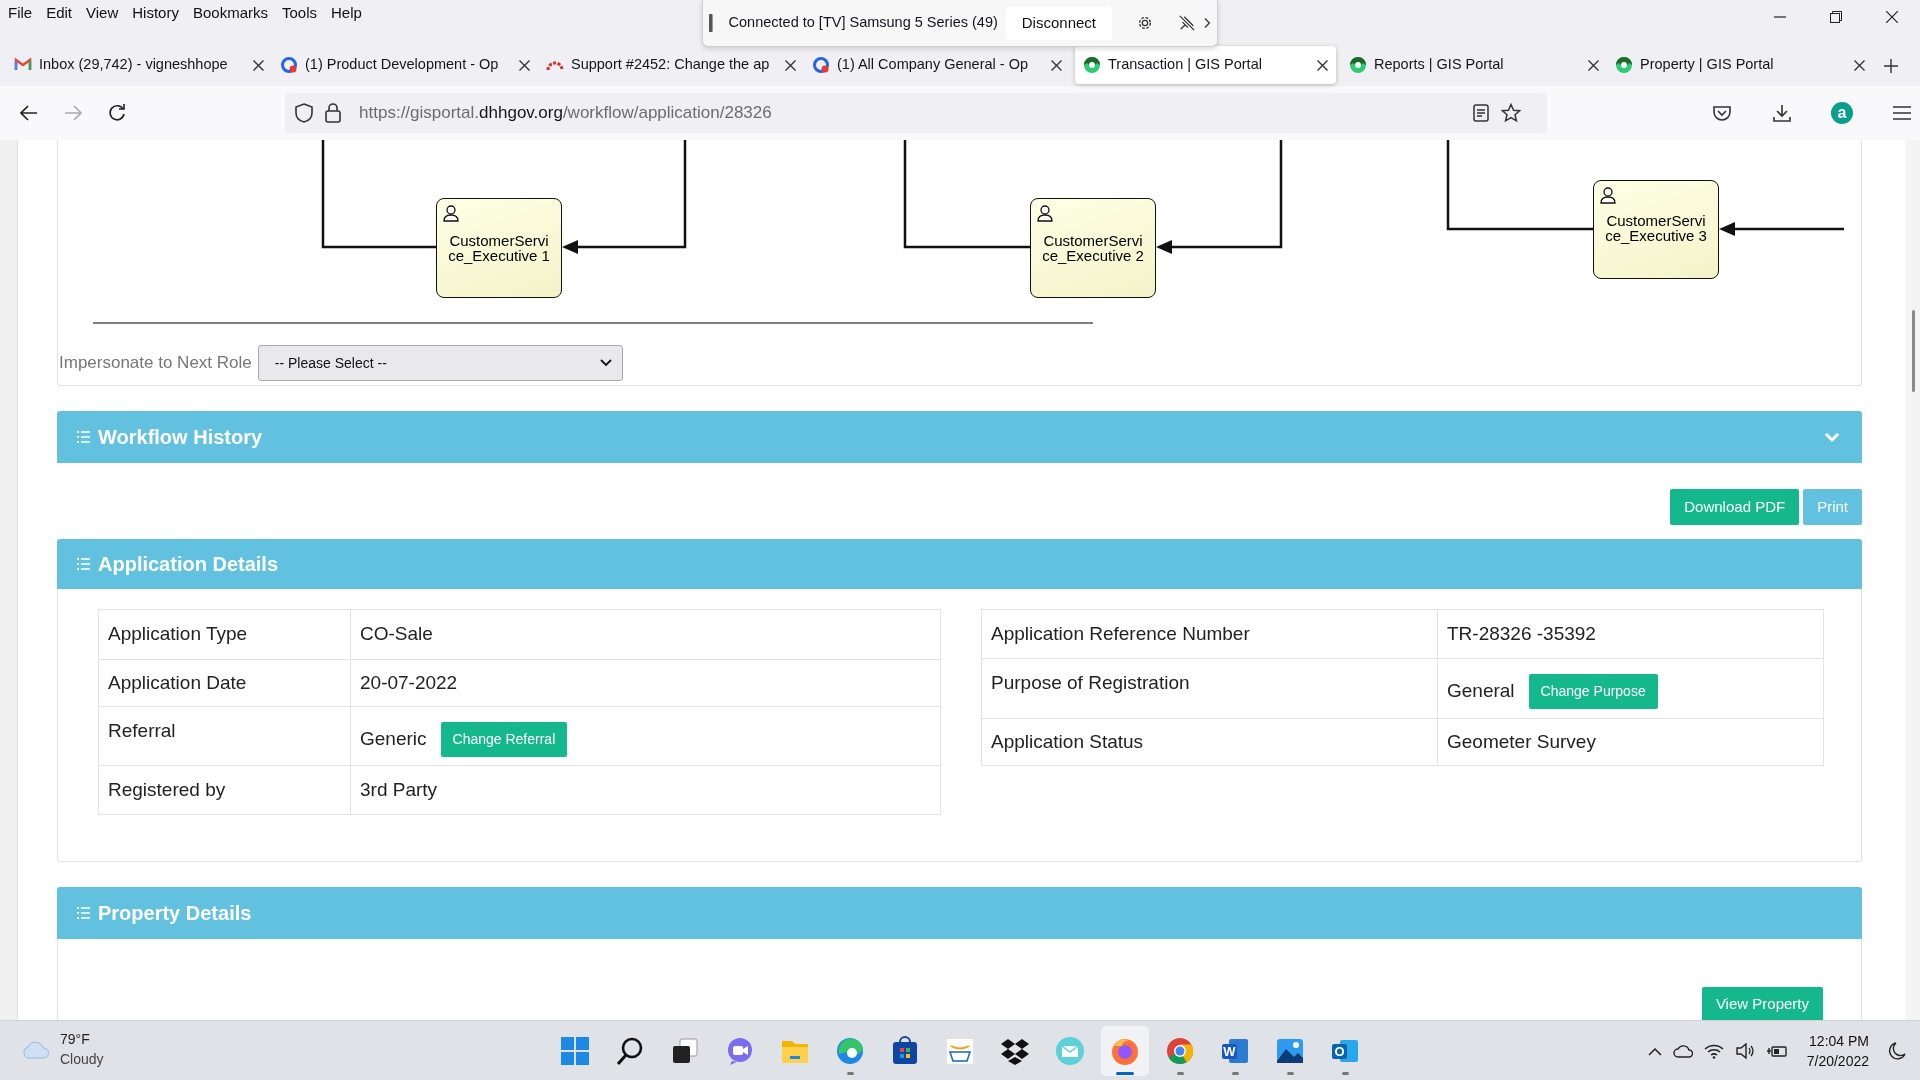 This screenshot has height=1080, width=1920. Describe the element at coordinates (1207, 23) in the screenshot. I see `chevron-right-icon` at that location.